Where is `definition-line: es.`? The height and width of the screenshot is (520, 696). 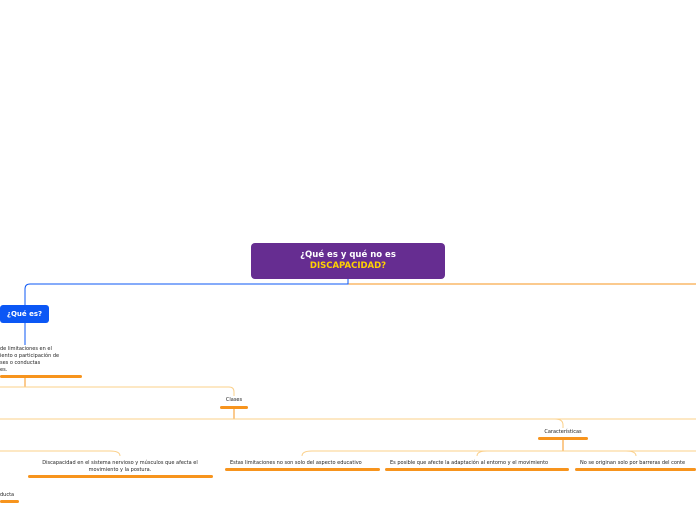 definition-line: es. is located at coordinates (4, 370).